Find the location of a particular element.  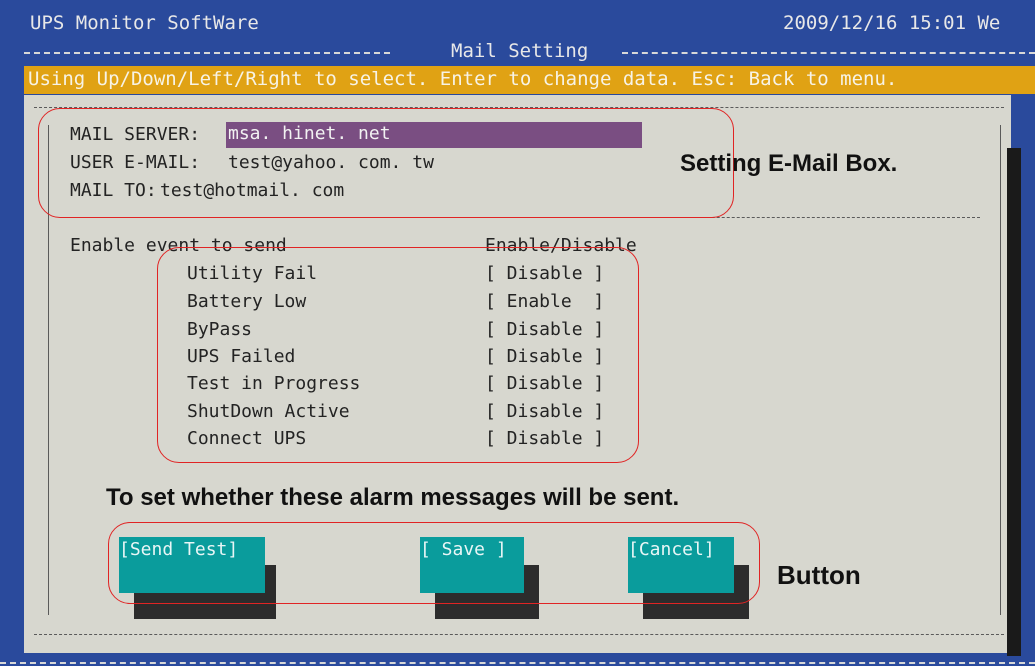

screen-bottom-border is located at coordinates (517, 663).